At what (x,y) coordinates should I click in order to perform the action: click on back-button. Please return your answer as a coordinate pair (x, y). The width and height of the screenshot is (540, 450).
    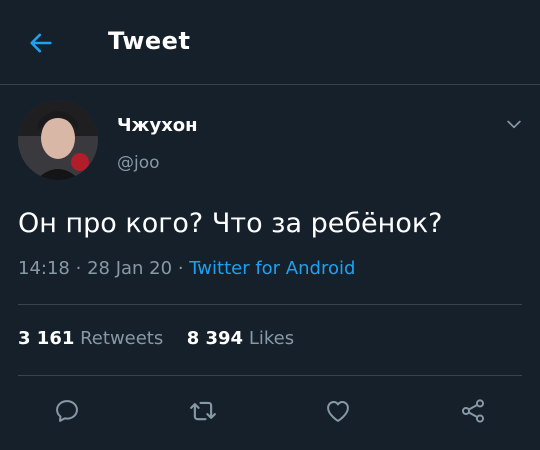
    Looking at the image, I should click on (41, 43).